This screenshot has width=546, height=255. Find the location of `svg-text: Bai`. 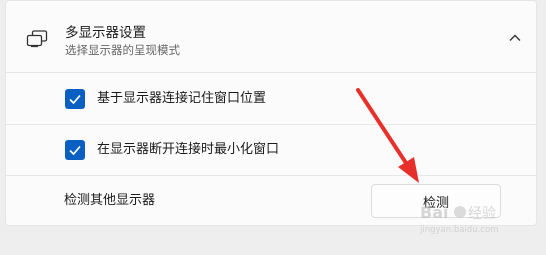

svg-text: Bai is located at coordinates (434, 212).